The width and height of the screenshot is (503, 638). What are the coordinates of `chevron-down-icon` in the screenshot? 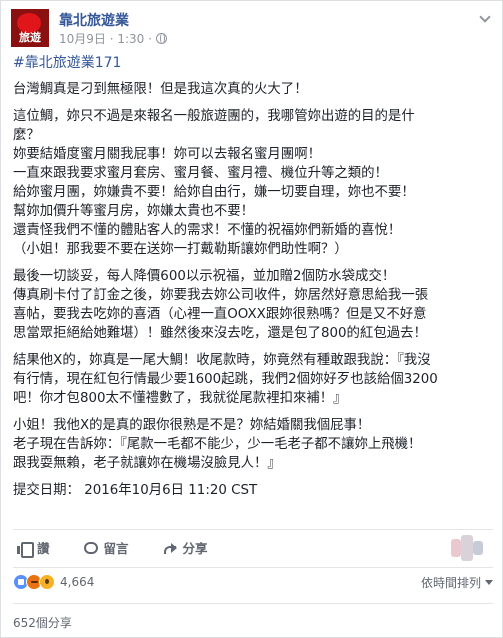 It's located at (485, 19).